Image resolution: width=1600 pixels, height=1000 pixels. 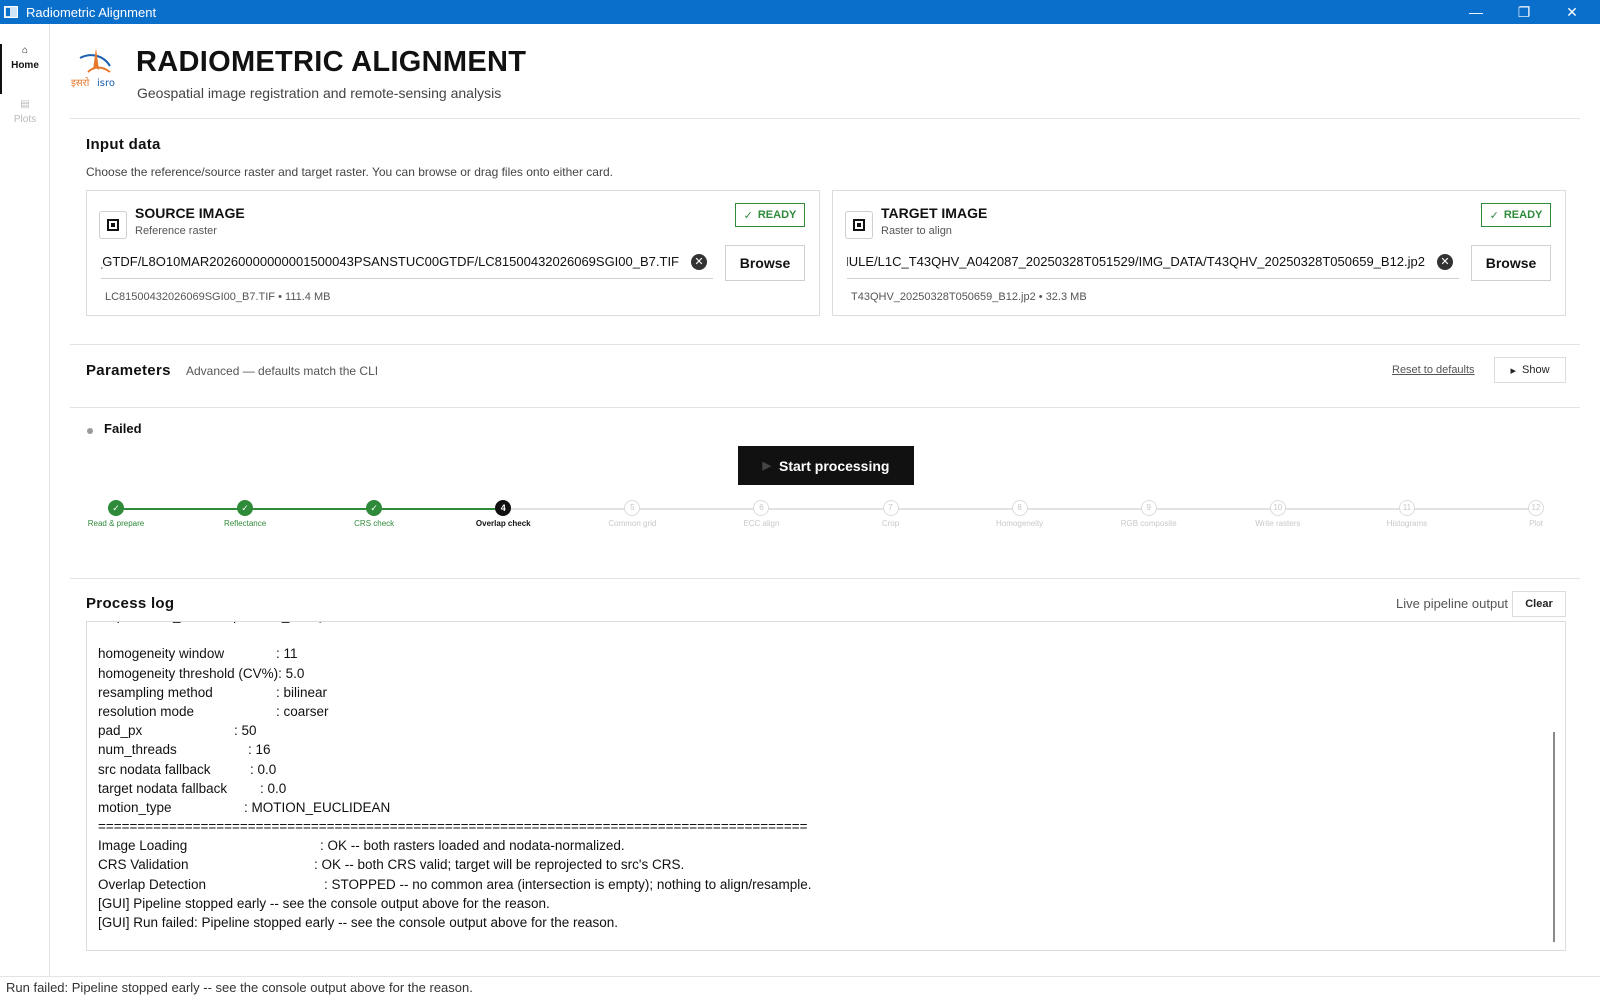 What do you see at coordinates (1452, 603) in the screenshot?
I see `log-live-label: Live pipeline output` at bounding box center [1452, 603].